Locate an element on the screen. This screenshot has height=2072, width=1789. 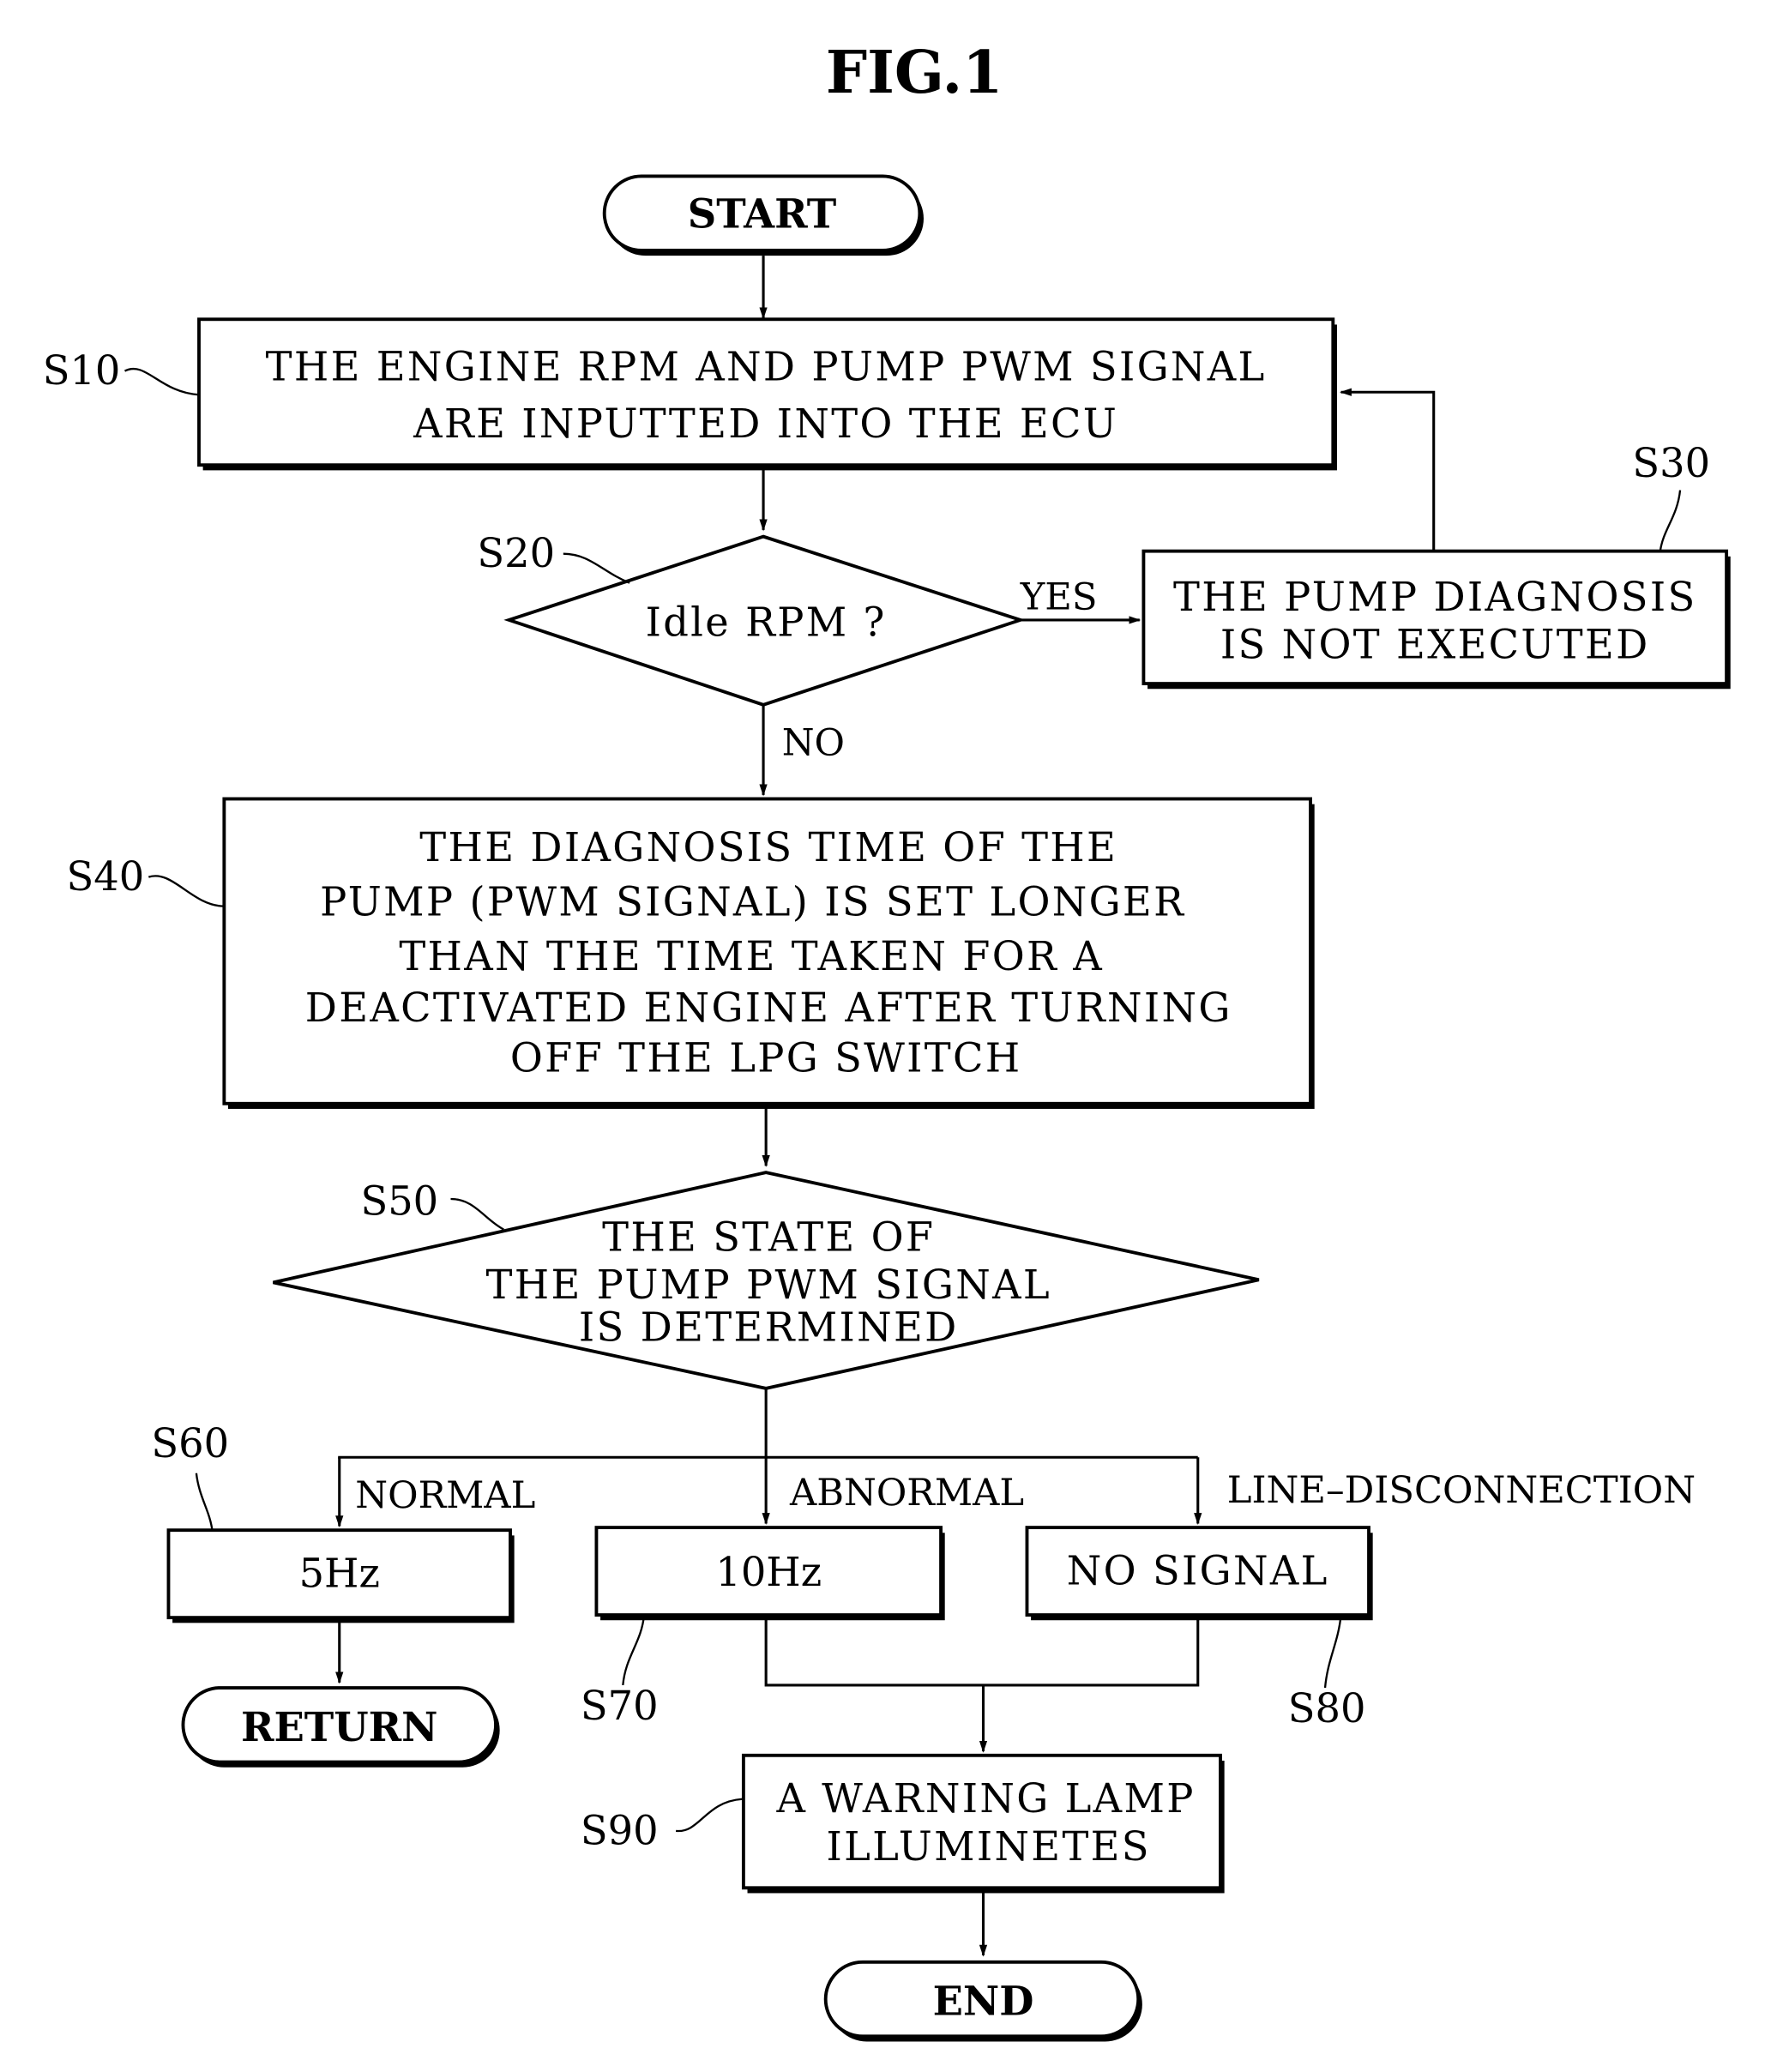
leader-s60 is located at coordinates (204, 1502).